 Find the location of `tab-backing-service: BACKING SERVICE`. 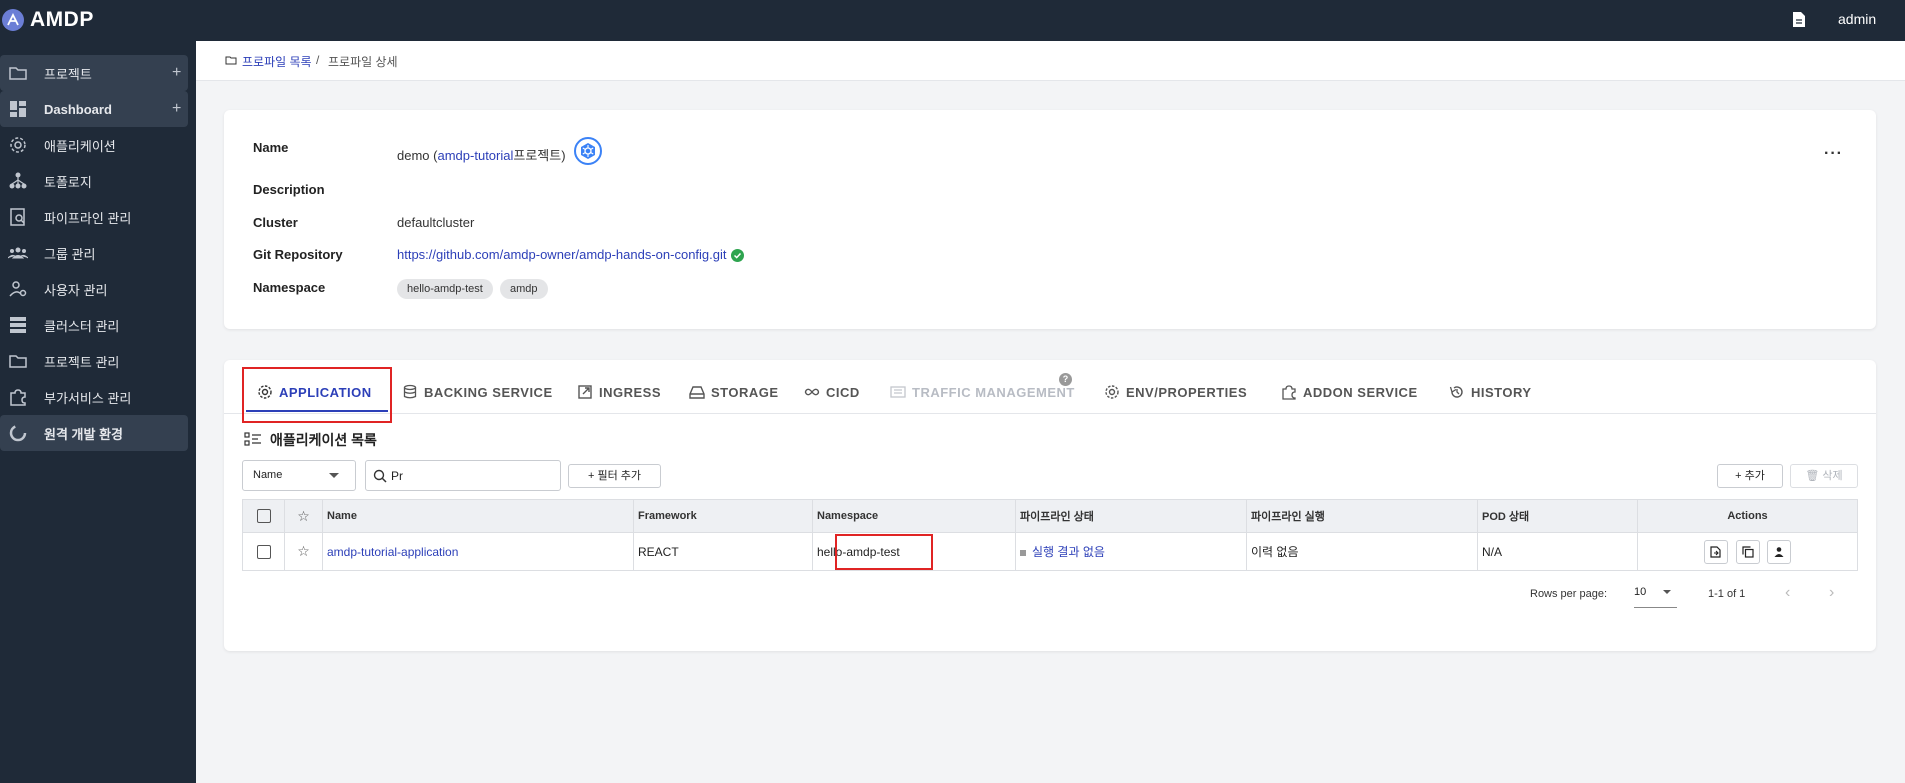

tab-backing-service: BACKING SERVICE is located at coordinates (477, 392).